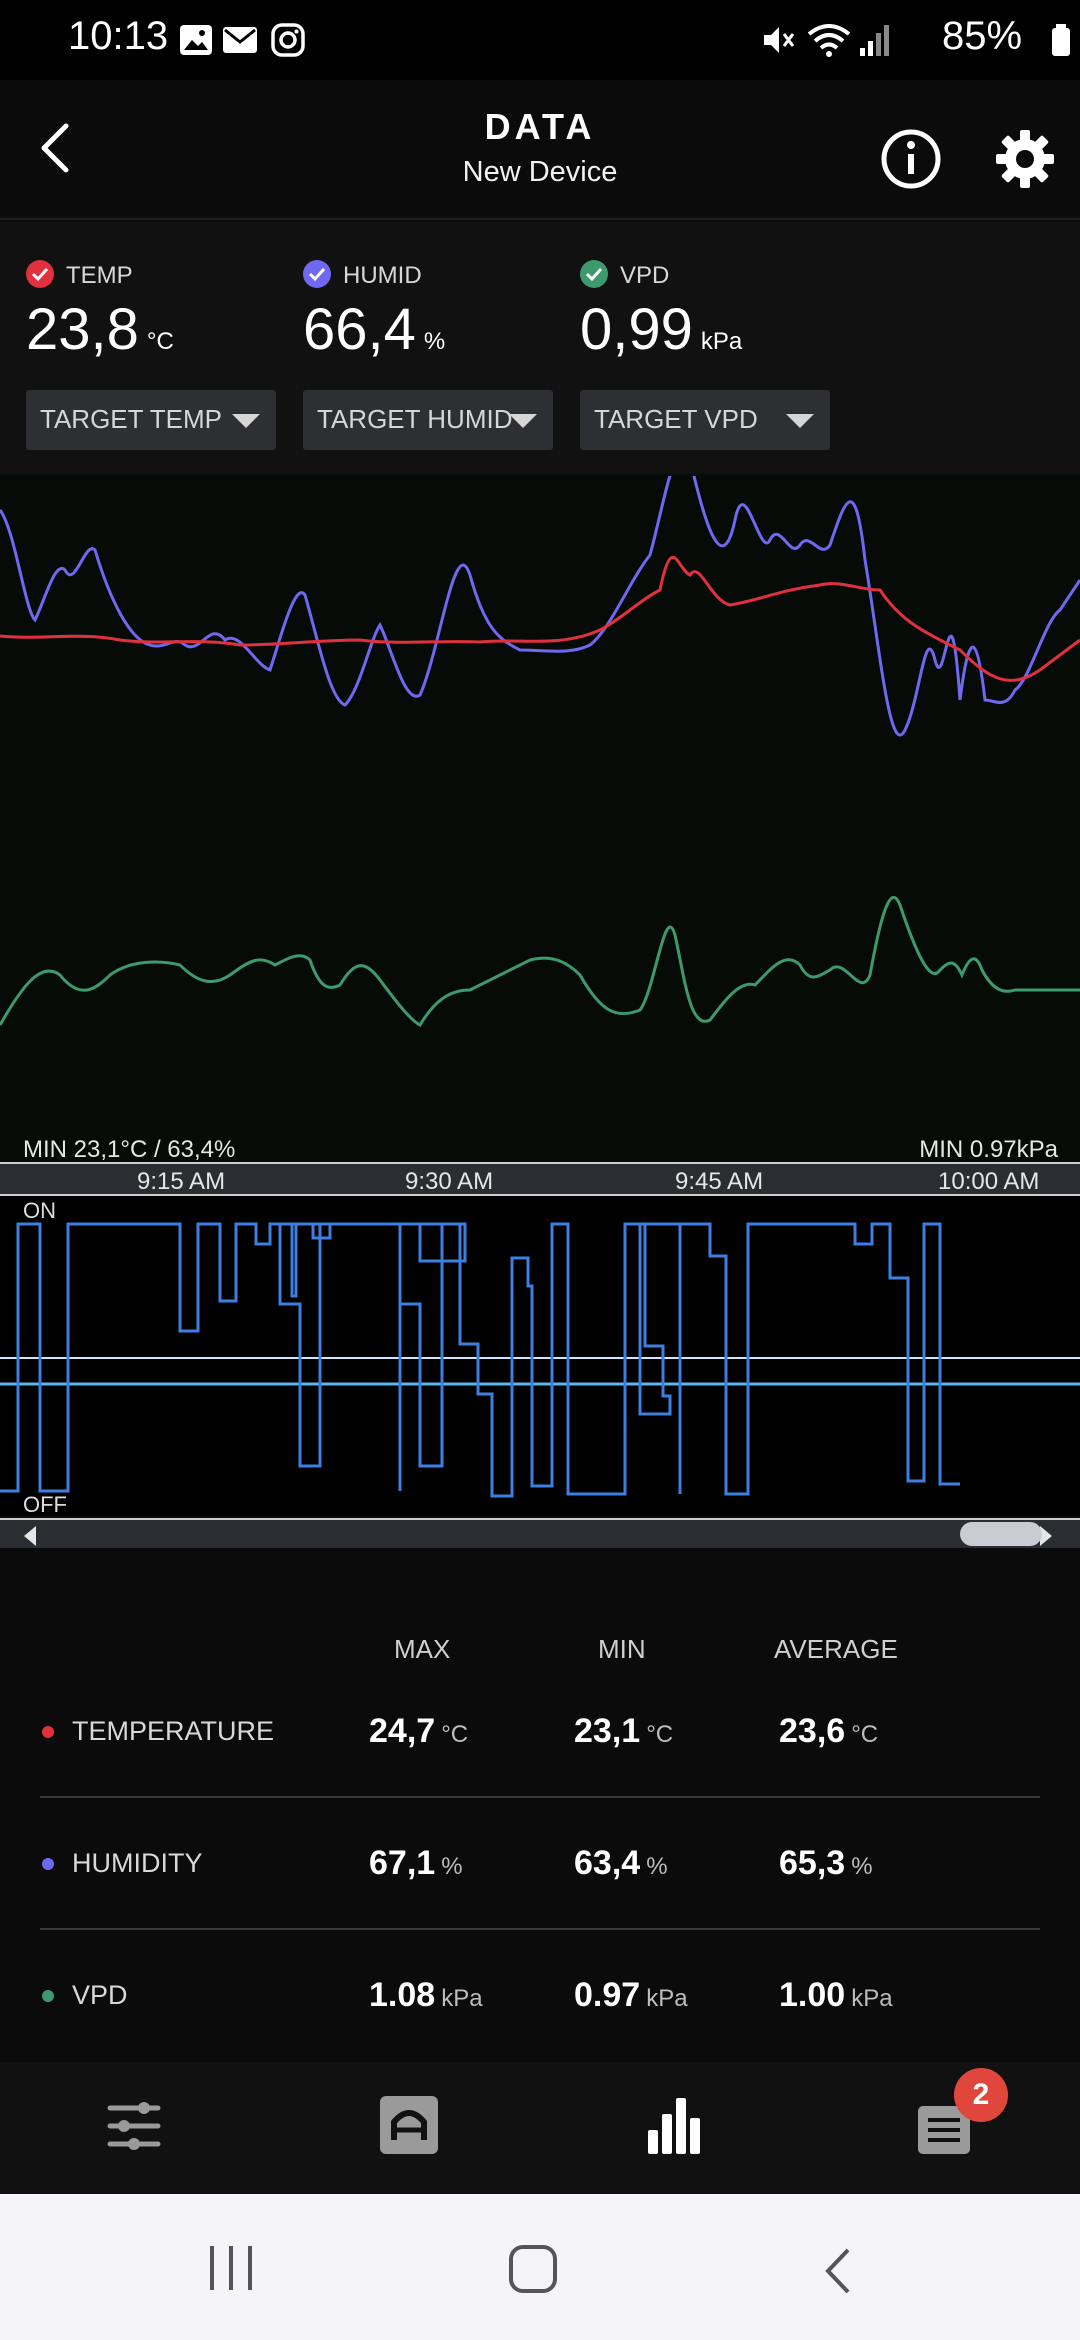 The width and height of the screenshot is (1080, 2340). Describe the element at coordinates (540, 618) in the screenshot. I see `temperature-line` at that location.